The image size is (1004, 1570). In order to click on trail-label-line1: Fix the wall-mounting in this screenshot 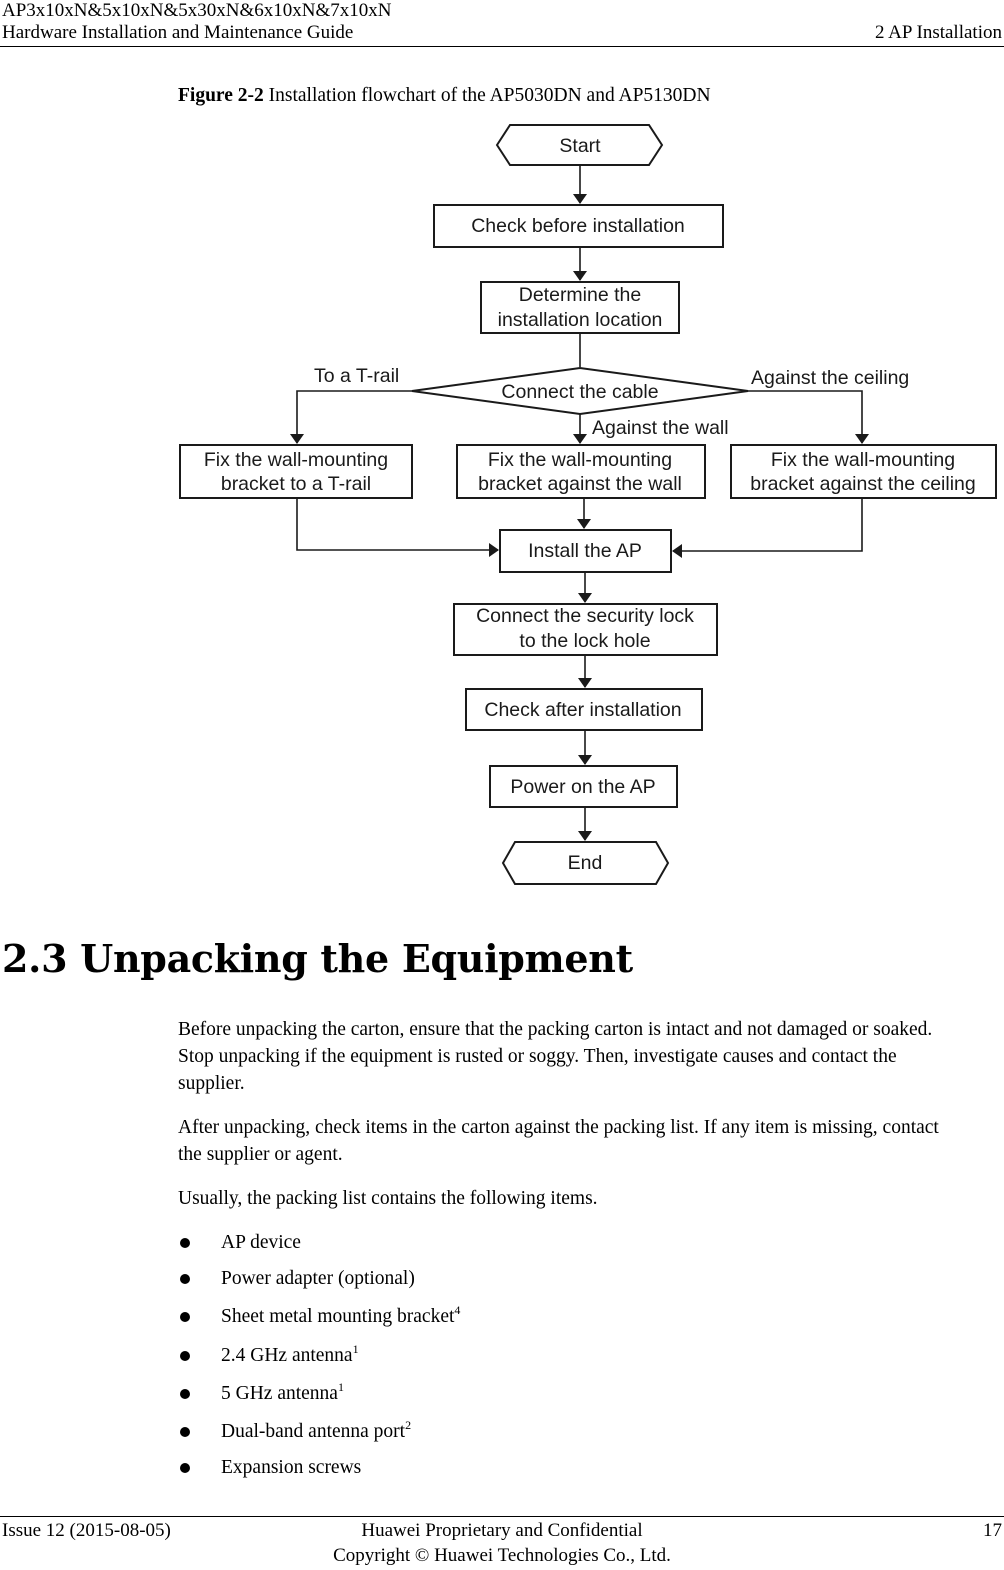, I will do `click(296, 460)`.